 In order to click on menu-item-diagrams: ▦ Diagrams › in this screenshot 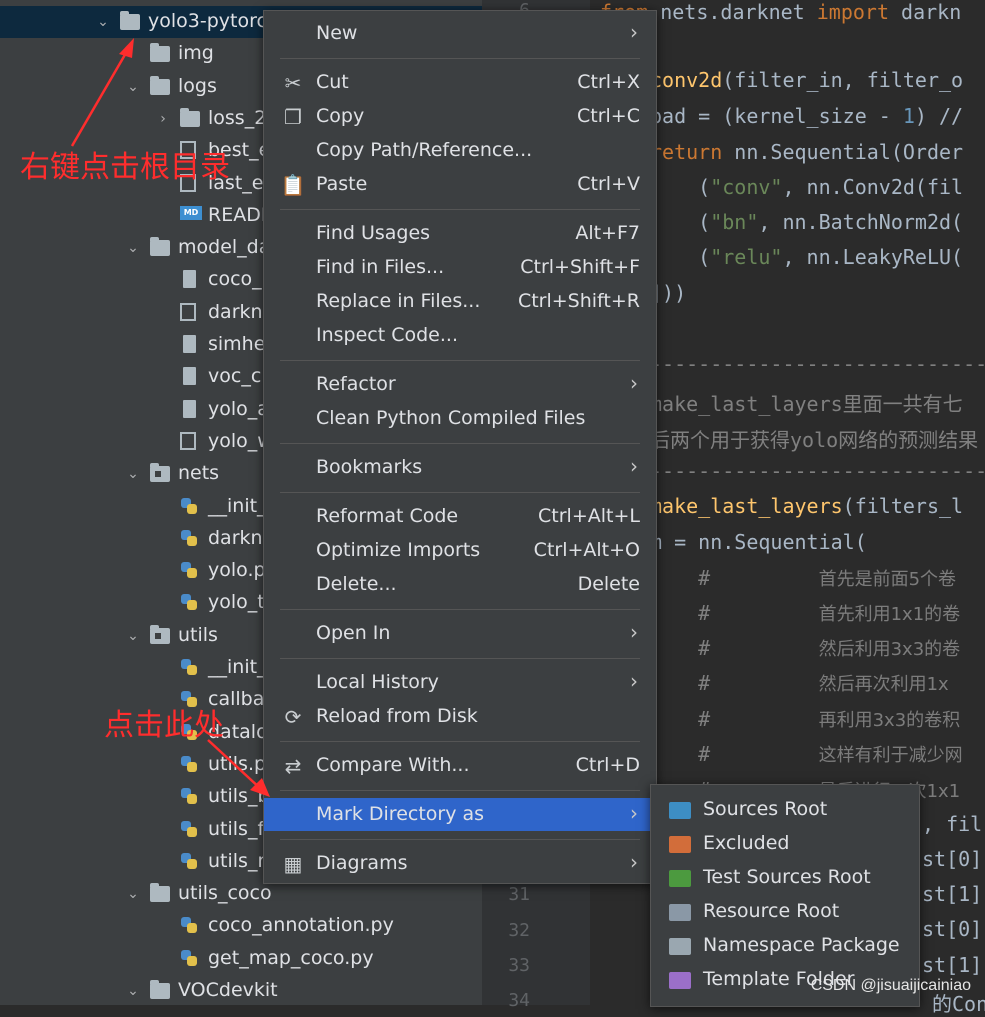, I will do `click(460, 863)`.